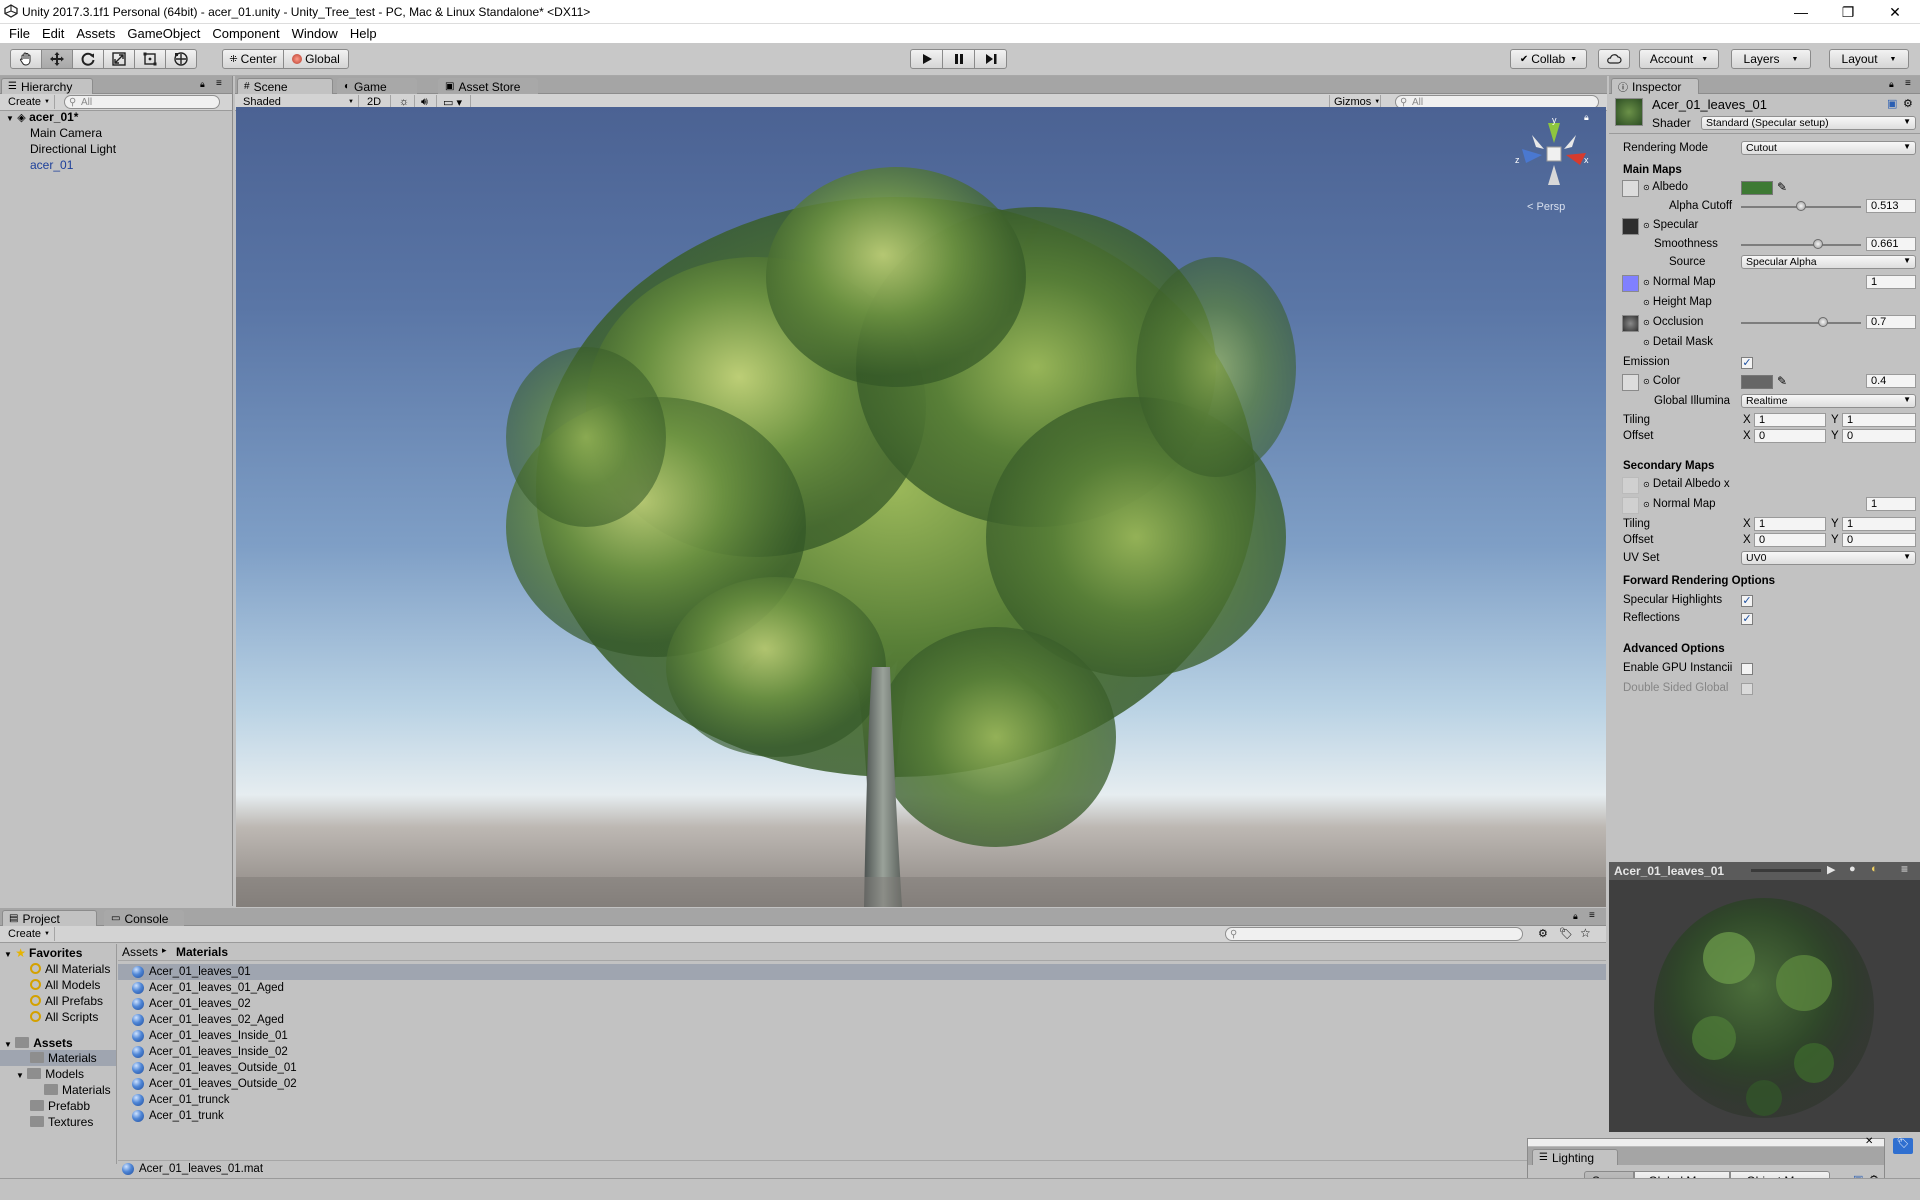 This screenshot has width=1920, height=1200. What do you see at coordinates (1828, 148) in the screenshot?
I see `rendering-mode-dropdown: Cutout ▼` at bounding box center [1828, 148].